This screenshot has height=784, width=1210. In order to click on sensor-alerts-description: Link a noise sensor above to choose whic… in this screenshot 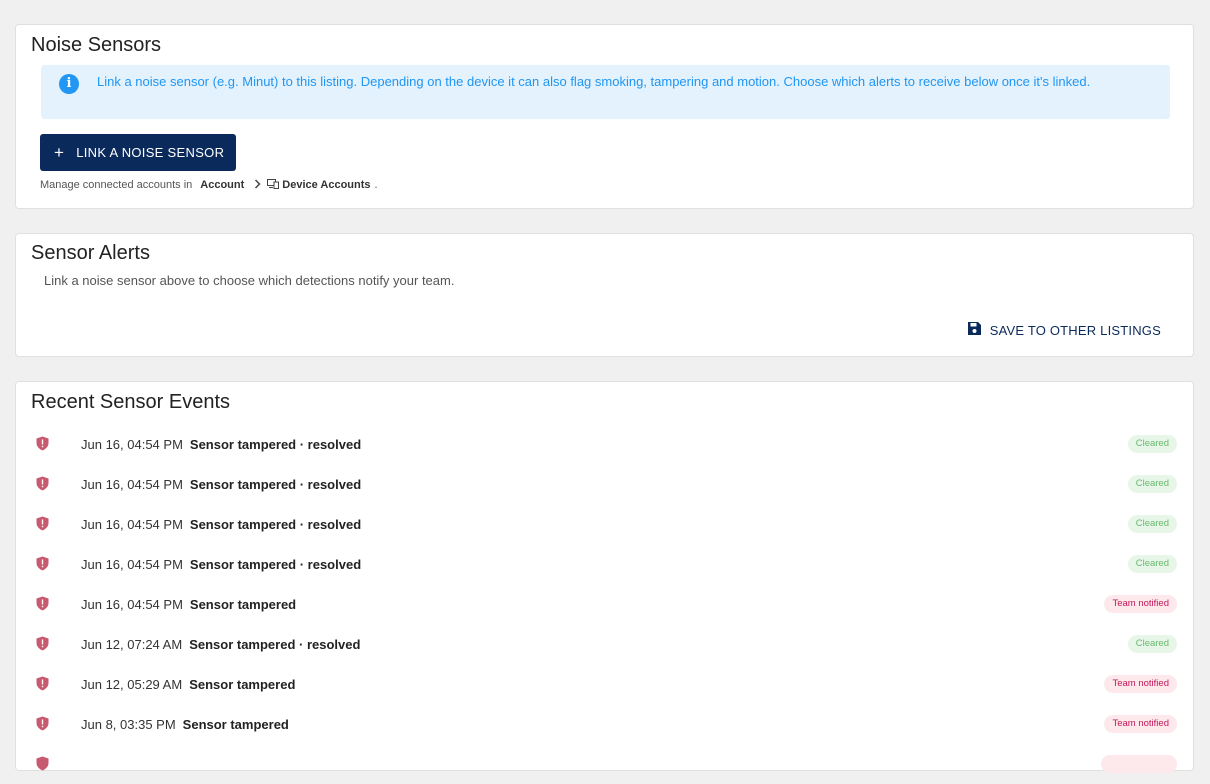, I will do `click(249, 280)`.